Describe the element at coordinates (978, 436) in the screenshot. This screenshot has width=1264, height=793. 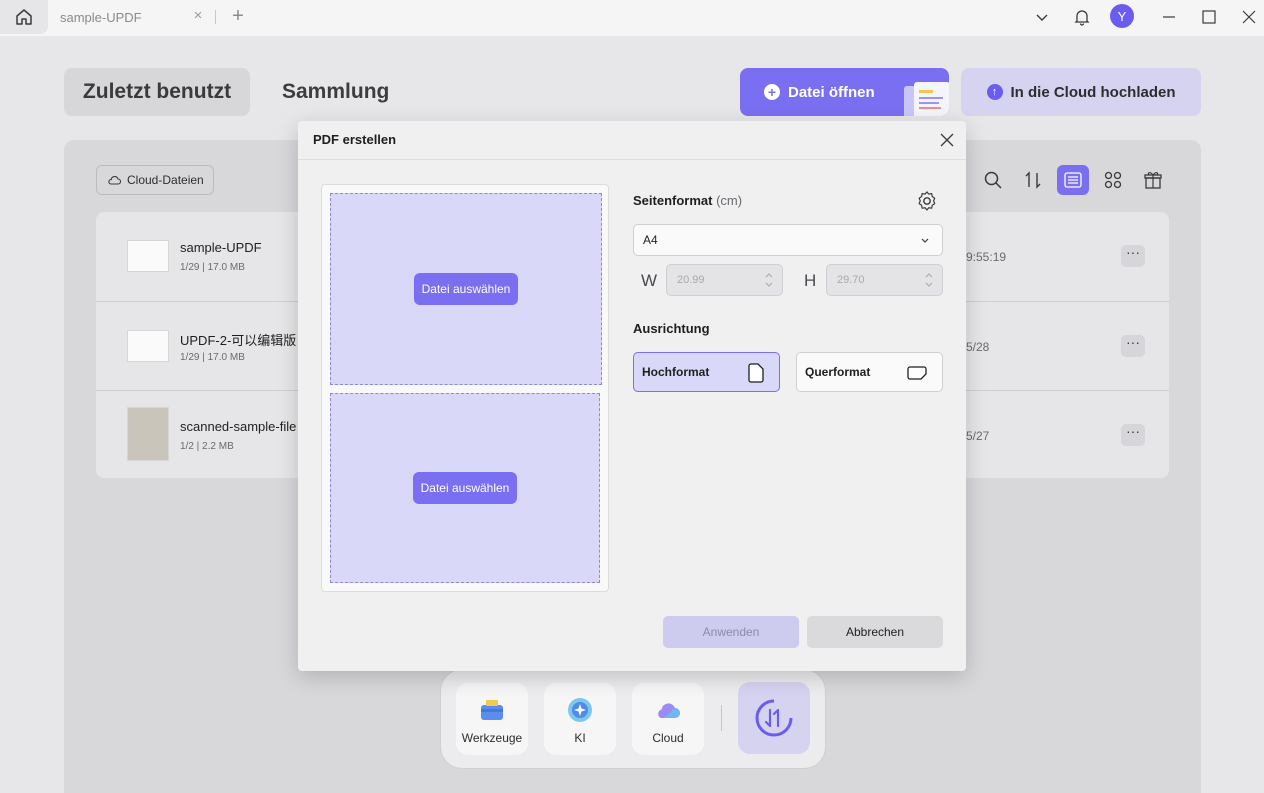
I see `file-date: 5/27` at that location.